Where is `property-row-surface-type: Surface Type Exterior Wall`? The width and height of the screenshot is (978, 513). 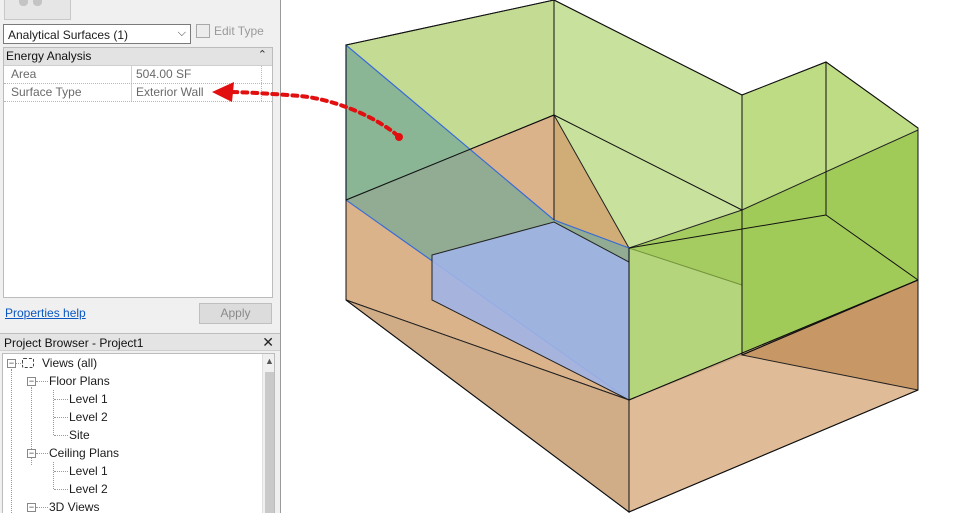 property-row-surface-type: Surface Type Exterior Wall is located at coordinates (138, 93).